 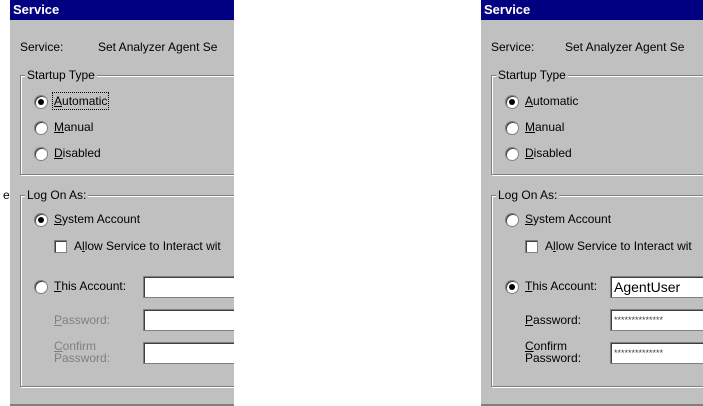 What do you see at coordinates (188, 353) in the screenshot?
I see `confirm-password-input` at bounding box center [188, 353].